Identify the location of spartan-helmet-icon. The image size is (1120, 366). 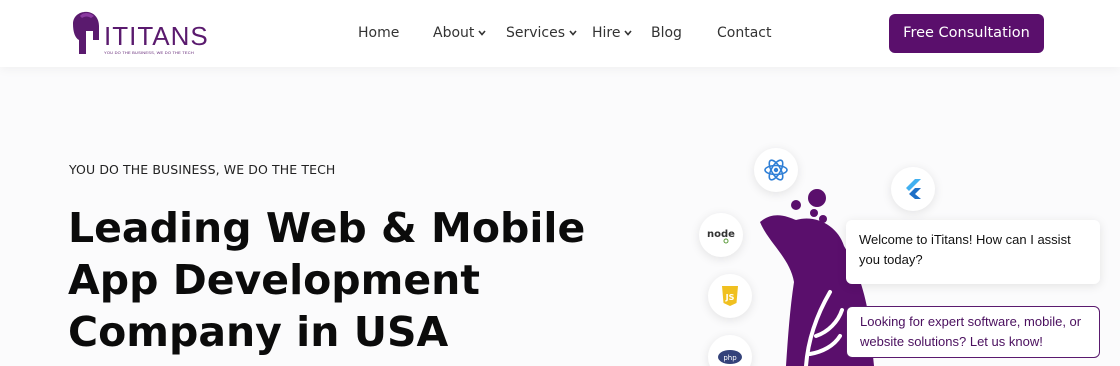
(86, 33).